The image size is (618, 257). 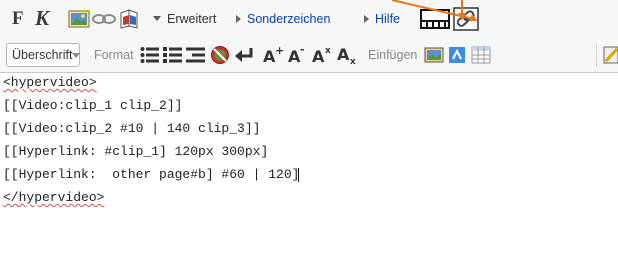 I want to click on superscript-icon: A x, so click(x=321, y=55).